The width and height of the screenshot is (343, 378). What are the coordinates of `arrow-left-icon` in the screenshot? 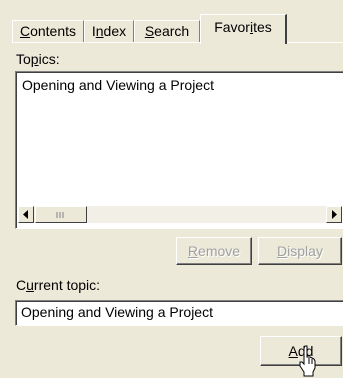 It's located at (25, 214).